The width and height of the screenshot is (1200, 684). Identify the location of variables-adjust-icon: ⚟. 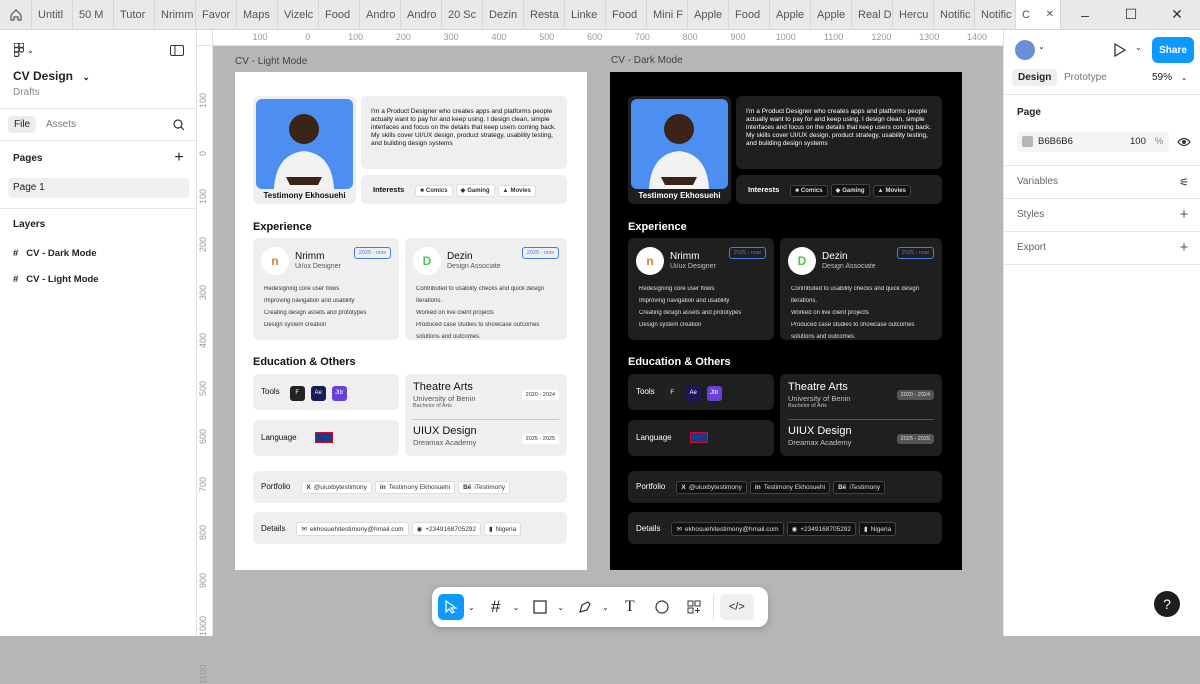
(1184, 182).